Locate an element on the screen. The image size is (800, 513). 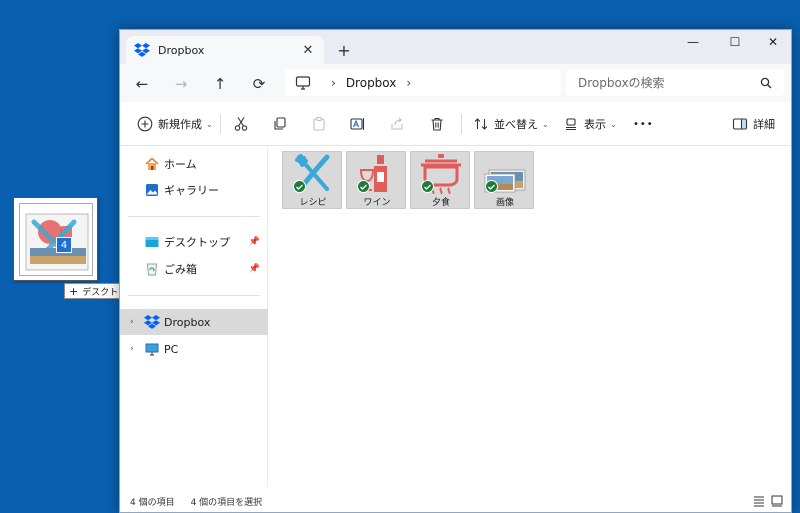
drag-count-badge: 4 is located at coordinates (64, 245).